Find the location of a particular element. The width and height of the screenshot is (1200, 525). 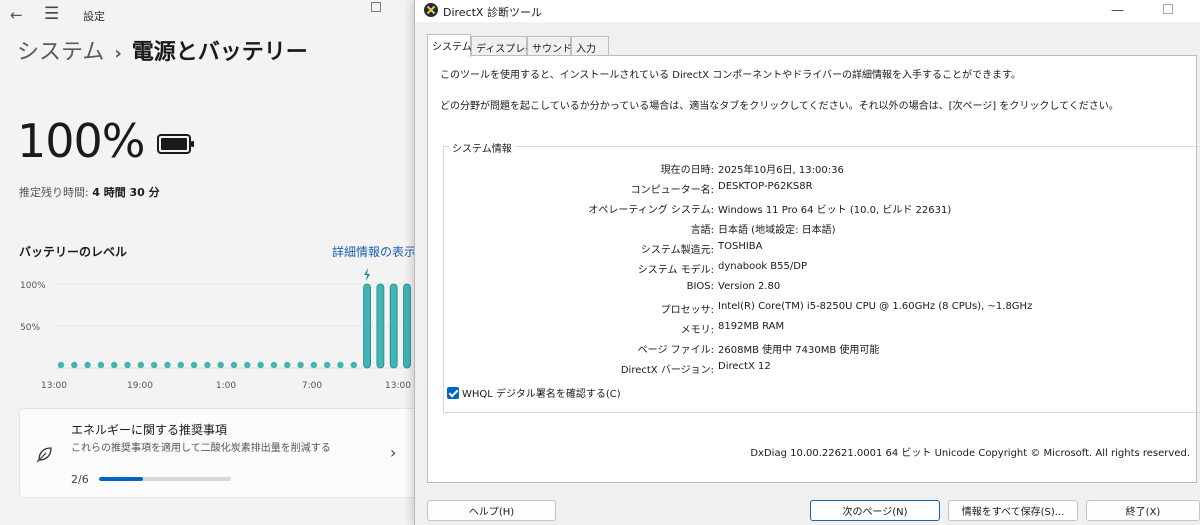

settings-app-title: 設定 is located at coordinates (94, 16).